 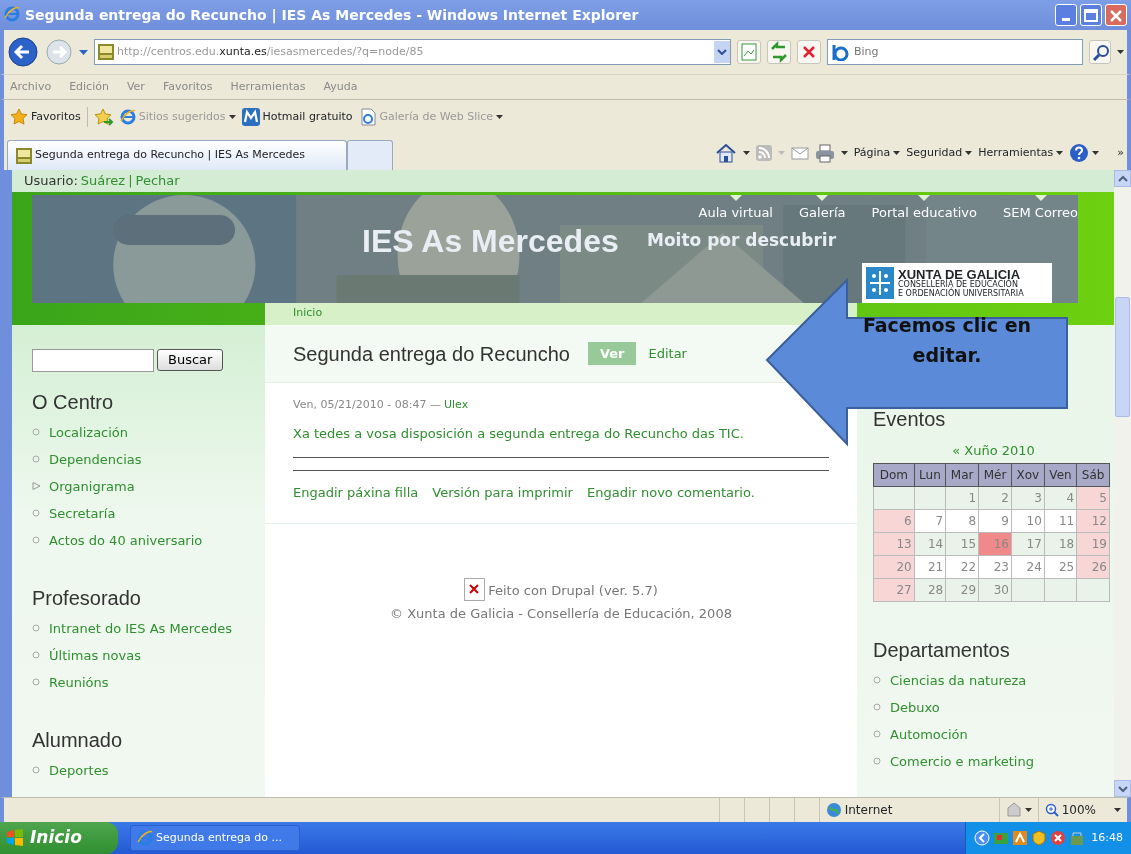 What do you see at coordinates (31, 87) in the screenshot?
I see `menu-item: Archivo` at bounding box center [31, 87].